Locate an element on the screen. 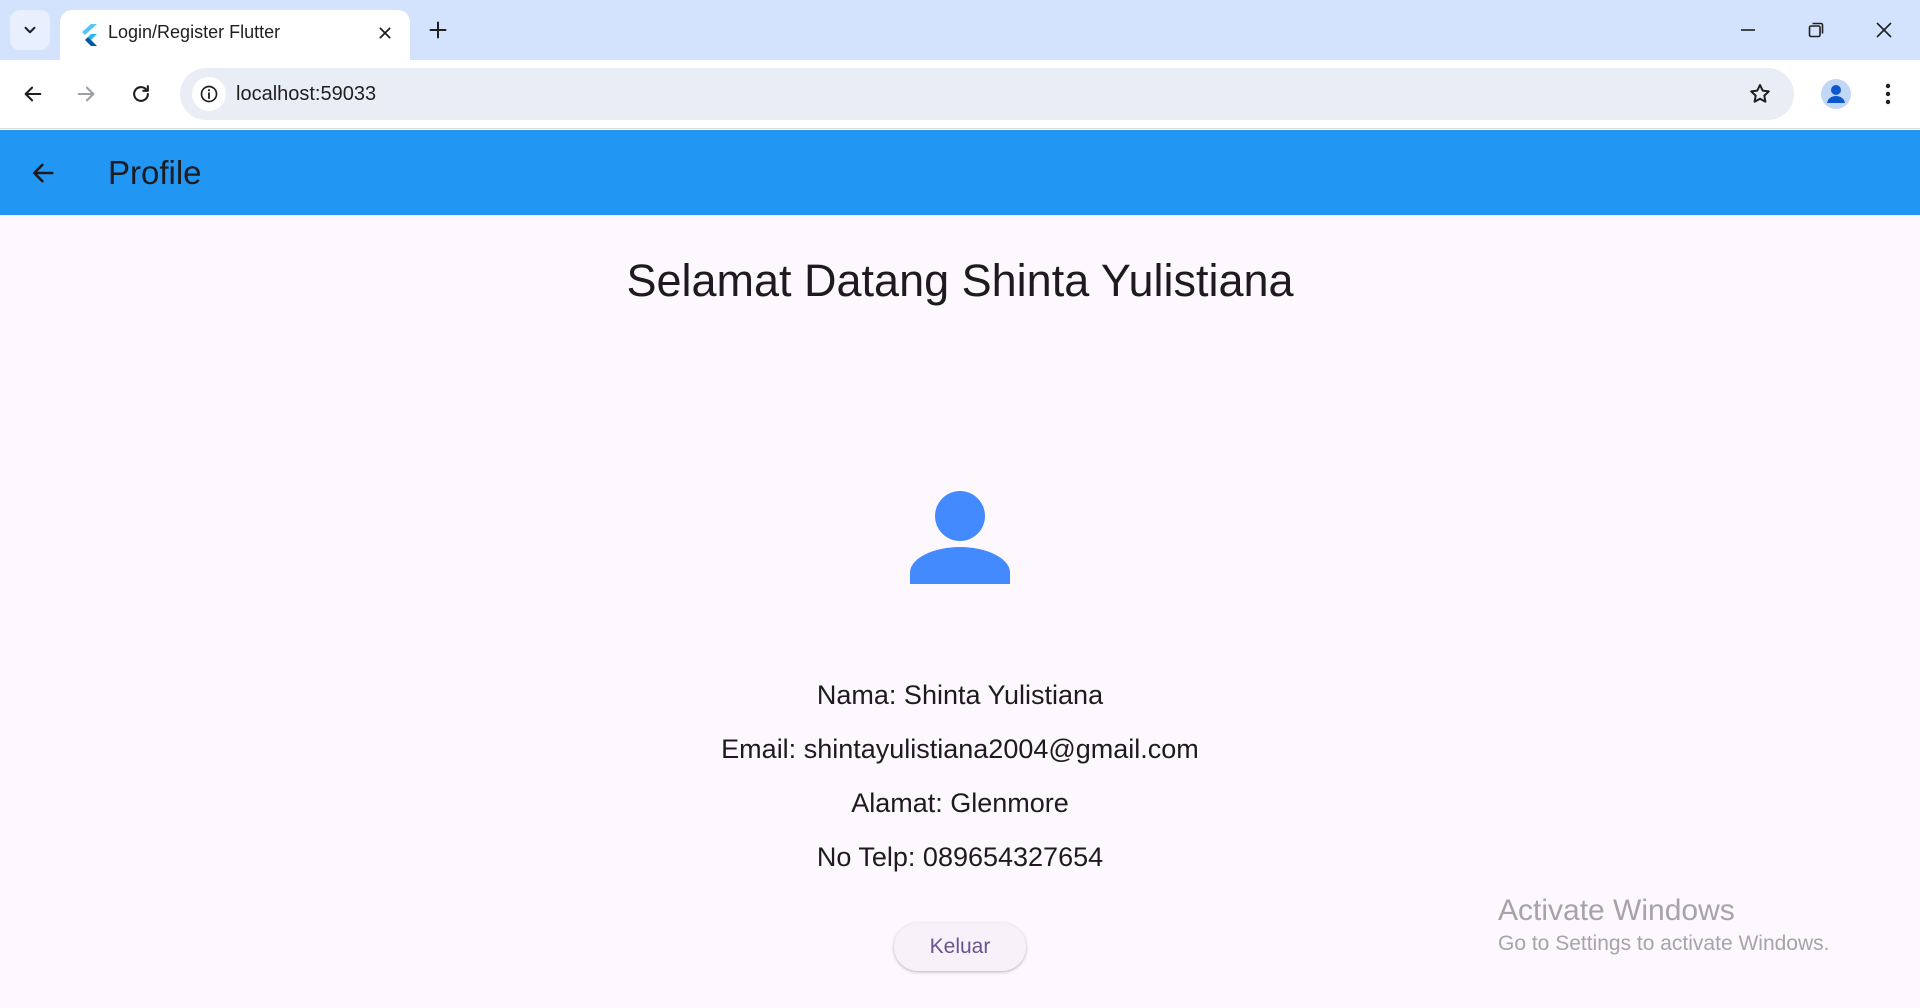 The image size is (1920, 1008). minimize-button is located at coordinates (1748, 30).